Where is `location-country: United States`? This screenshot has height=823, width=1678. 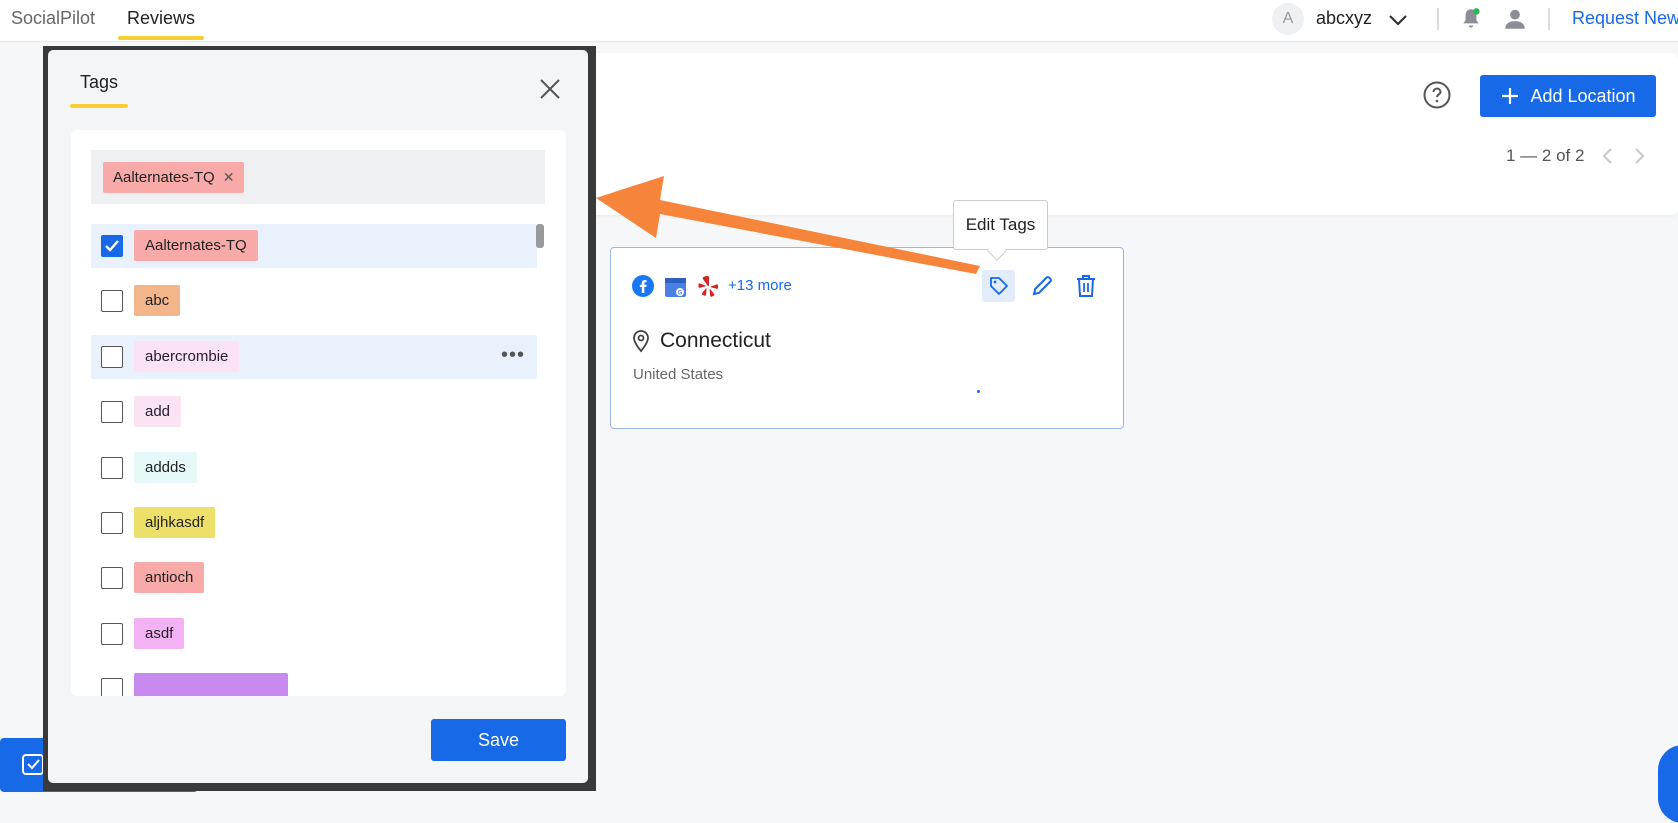 location-country: United States is located at coordinates (678, 374).